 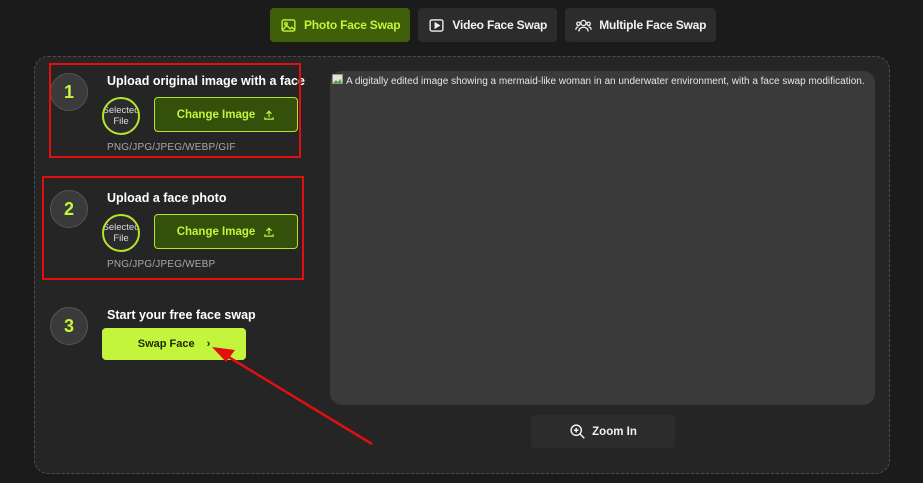 I want to click on tab-label: Video Face Swap, so click(x=500, y=25).